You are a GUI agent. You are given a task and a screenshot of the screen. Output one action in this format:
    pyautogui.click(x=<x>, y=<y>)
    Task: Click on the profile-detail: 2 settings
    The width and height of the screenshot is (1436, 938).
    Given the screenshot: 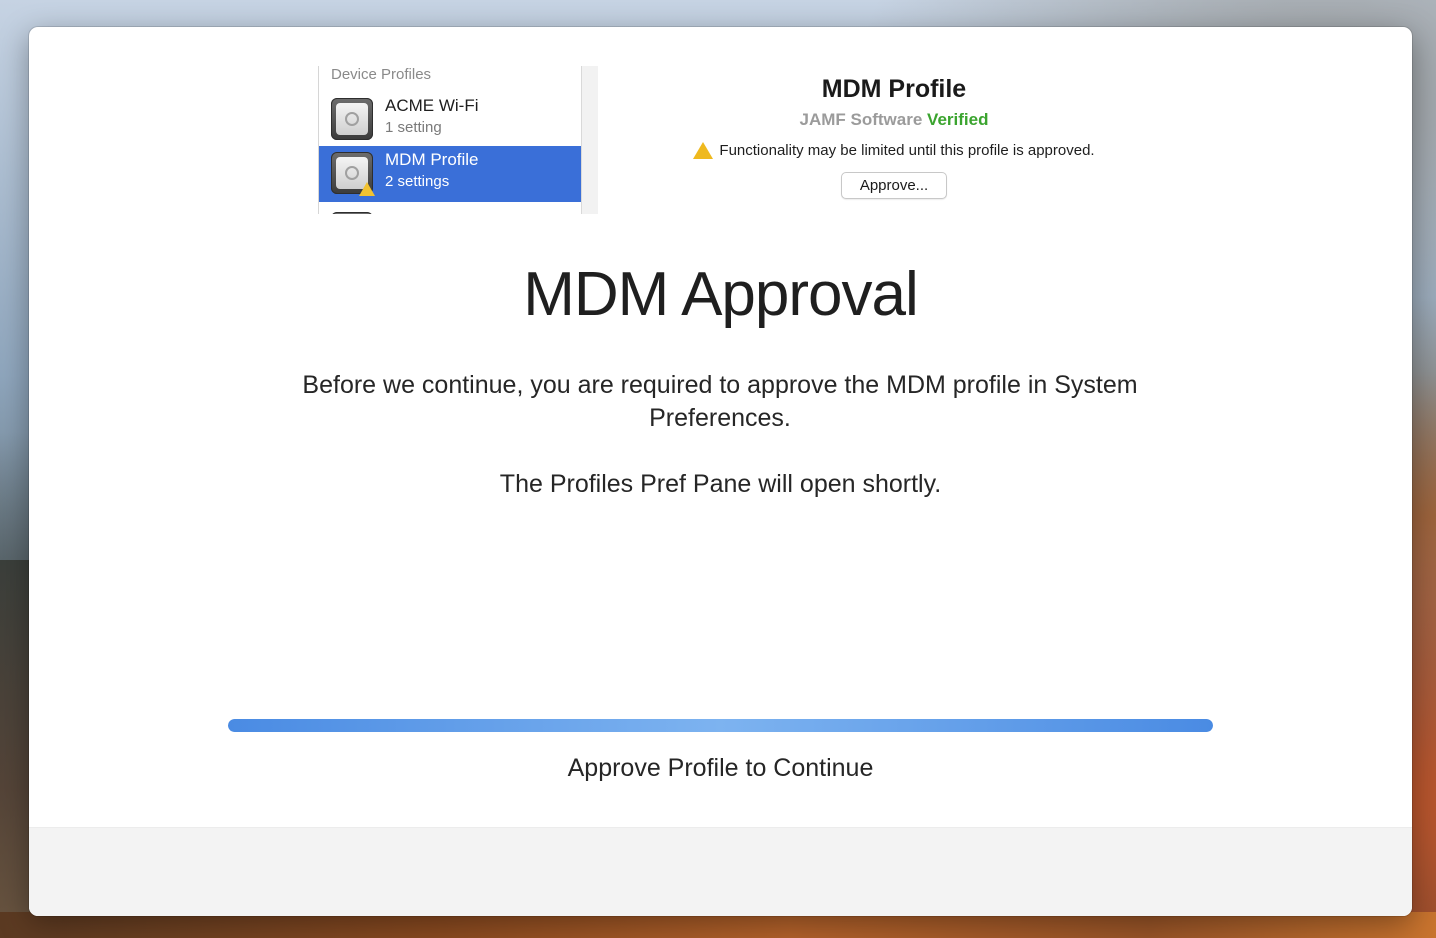 What is the action you would take?
    pyautogui.click(x=417, y=181)
    